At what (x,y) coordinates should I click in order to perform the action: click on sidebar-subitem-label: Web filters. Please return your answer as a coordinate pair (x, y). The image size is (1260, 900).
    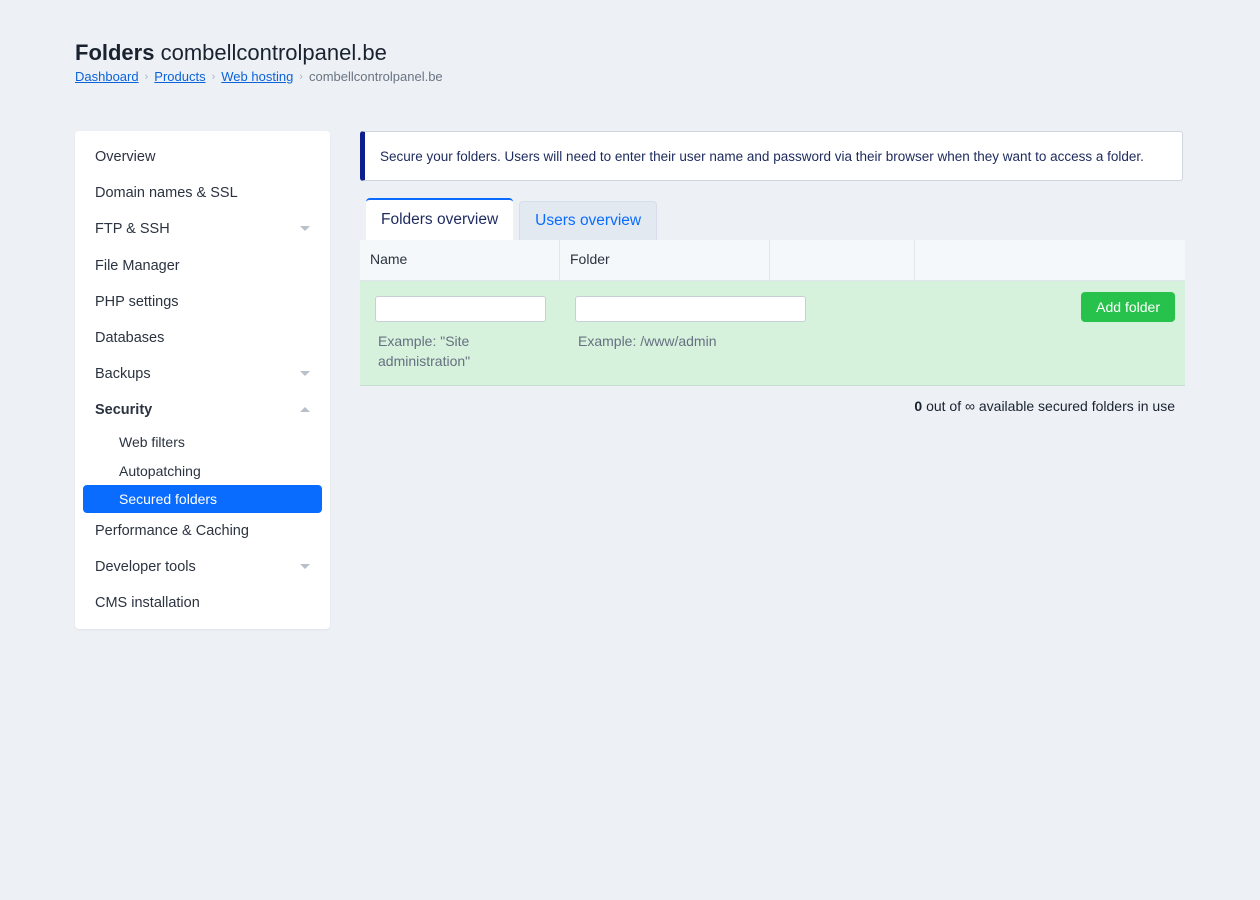
    Looking at the image, I should click on (152, 442).